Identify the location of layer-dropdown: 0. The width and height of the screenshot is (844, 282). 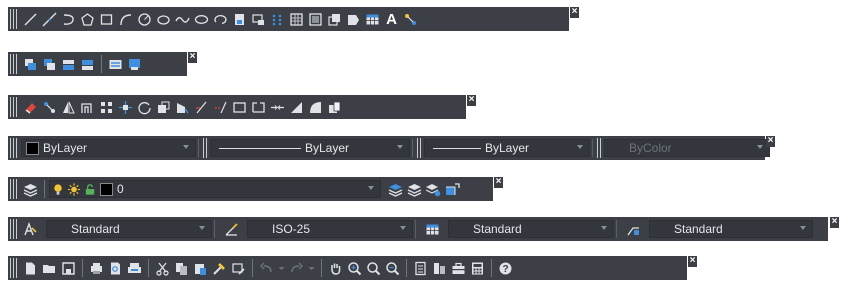
(215, 189).